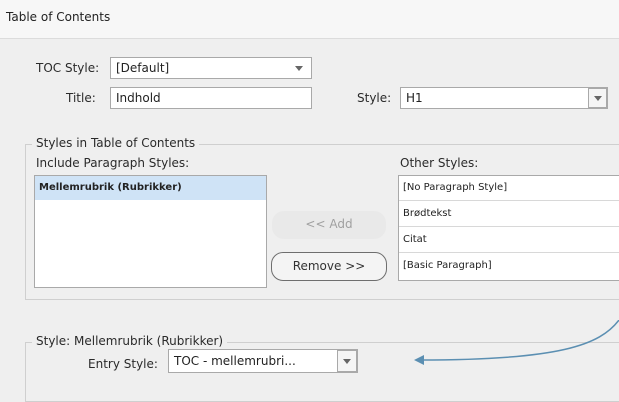 The image size is (619, 402). What do you see at coordinates (211, 68) in the screenshot?
I see `toc-style-dropdown: [Default]` at bounding box center [211, 68].